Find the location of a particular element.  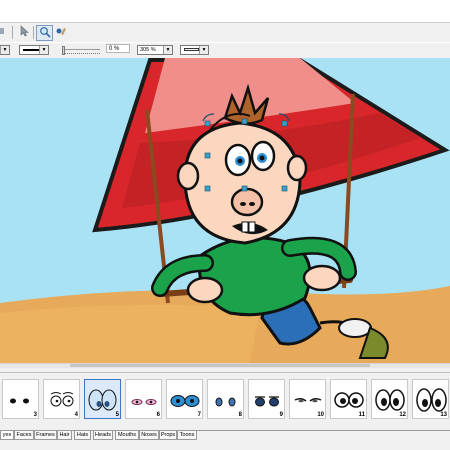

hand-tool-button is located at coordinates (60, 32).